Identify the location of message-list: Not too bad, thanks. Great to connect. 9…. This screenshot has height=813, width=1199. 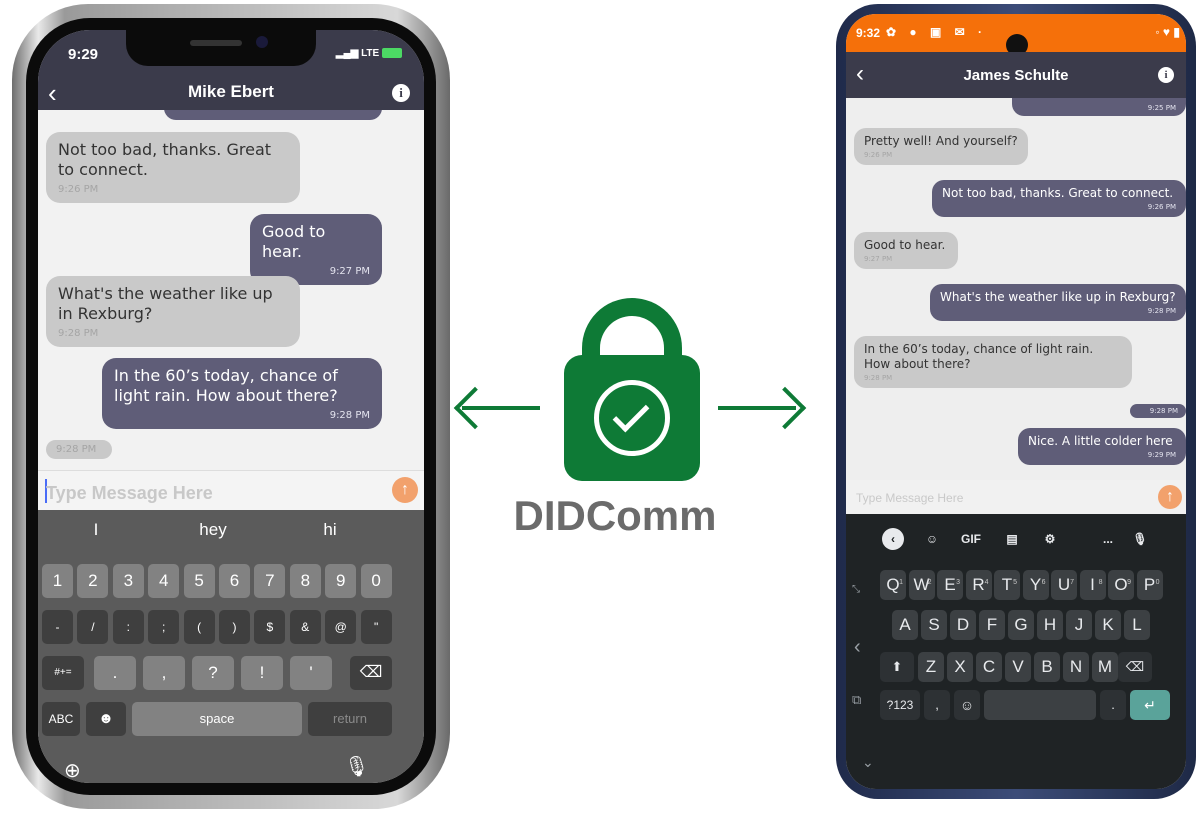
(231, 290).